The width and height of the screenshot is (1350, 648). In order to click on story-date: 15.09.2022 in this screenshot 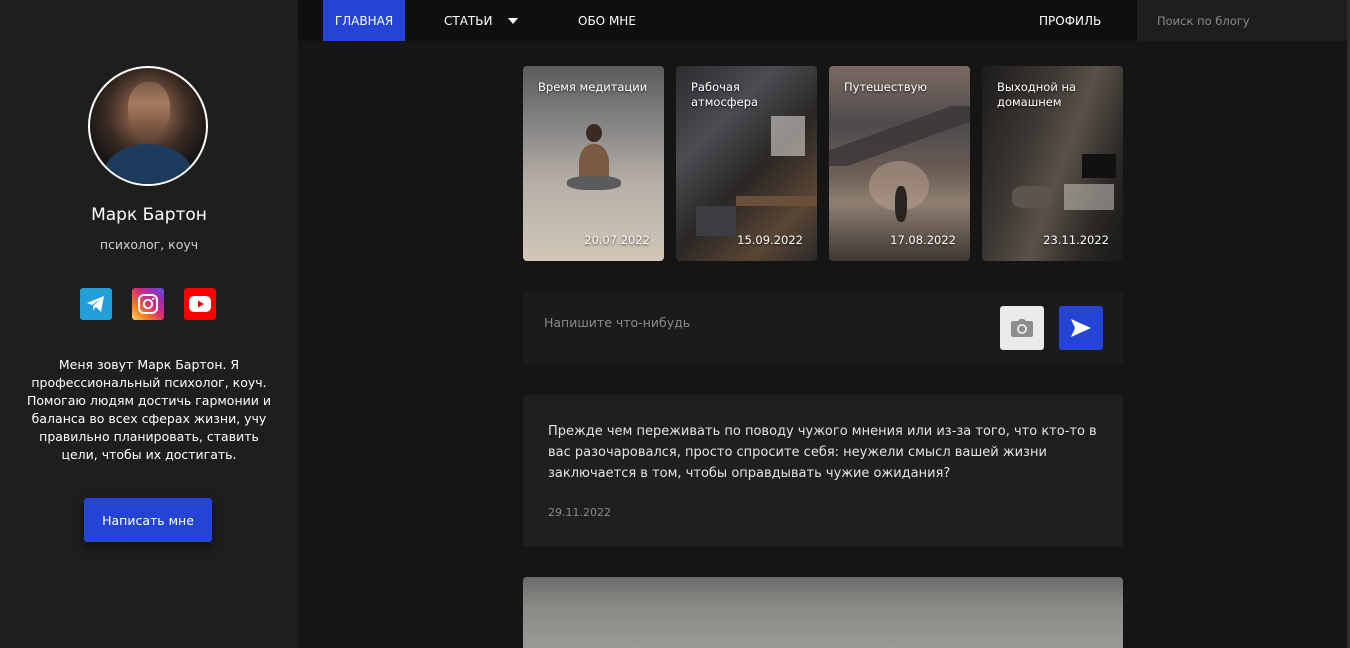, I will do `click(770, 240)`.